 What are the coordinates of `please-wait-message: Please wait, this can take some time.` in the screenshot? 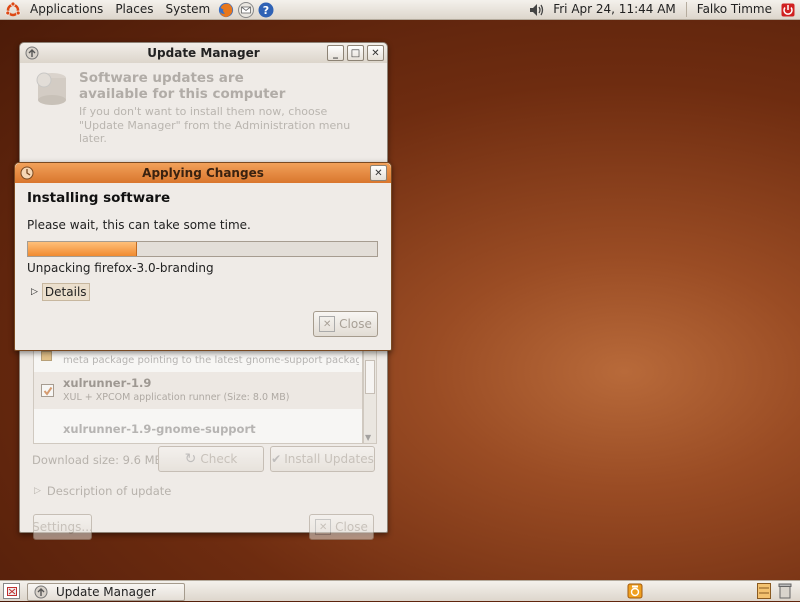 It's located at (139, 225).